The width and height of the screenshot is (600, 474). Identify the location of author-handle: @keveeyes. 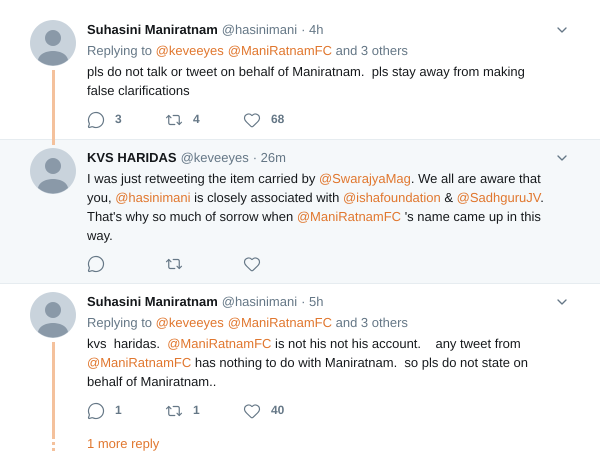
(214, 157).